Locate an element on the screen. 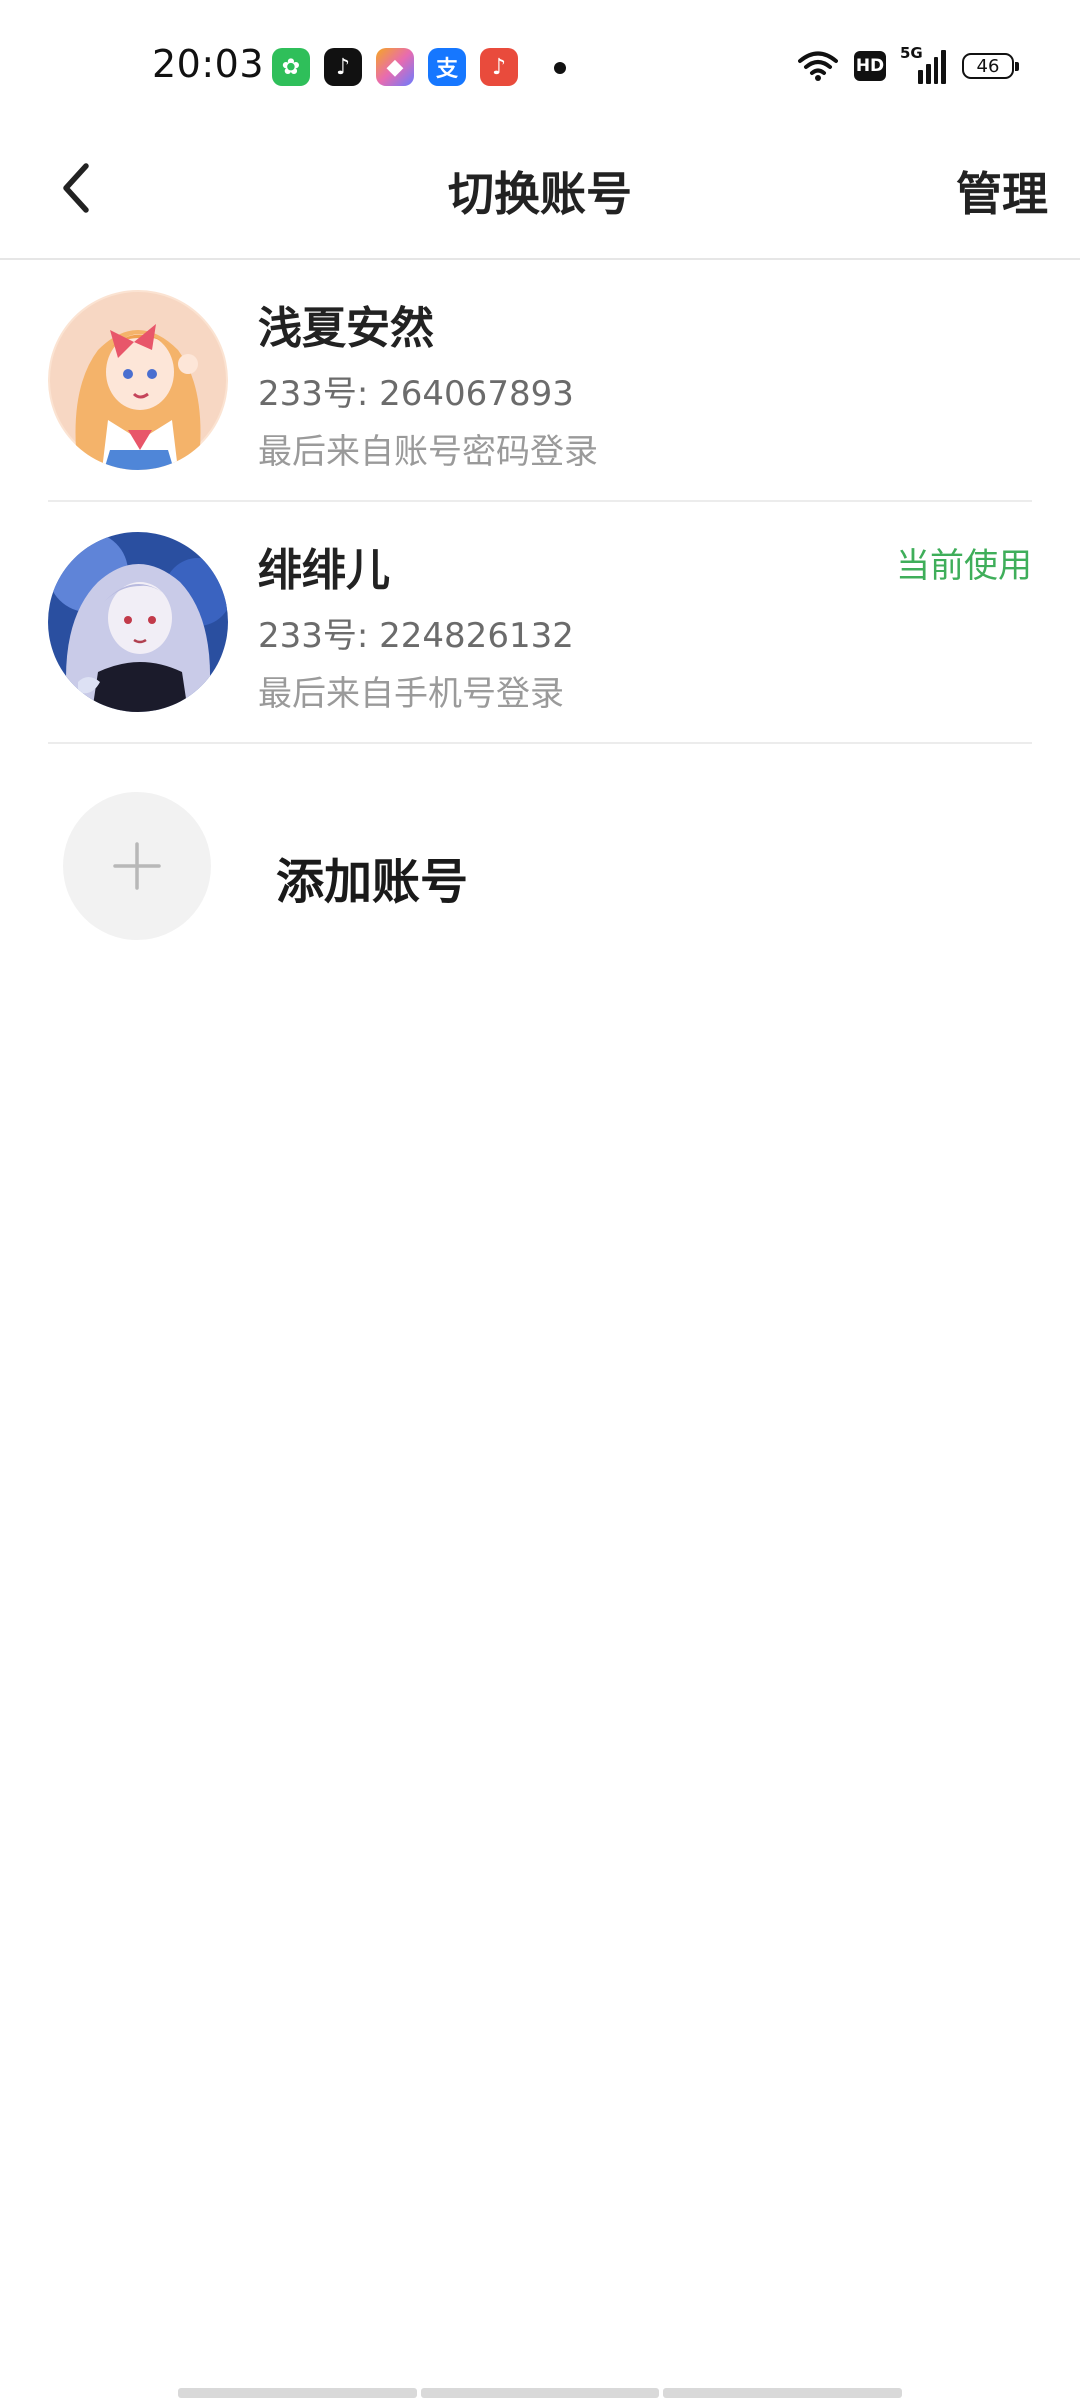 The image size is (1080, 2400). tiktok-icon: ♪ is located at coordinates (343, 67).